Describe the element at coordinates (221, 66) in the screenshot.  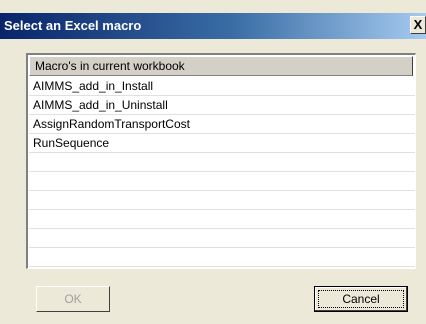
I see `list-column-header: Macro's in current workbook` at that location.